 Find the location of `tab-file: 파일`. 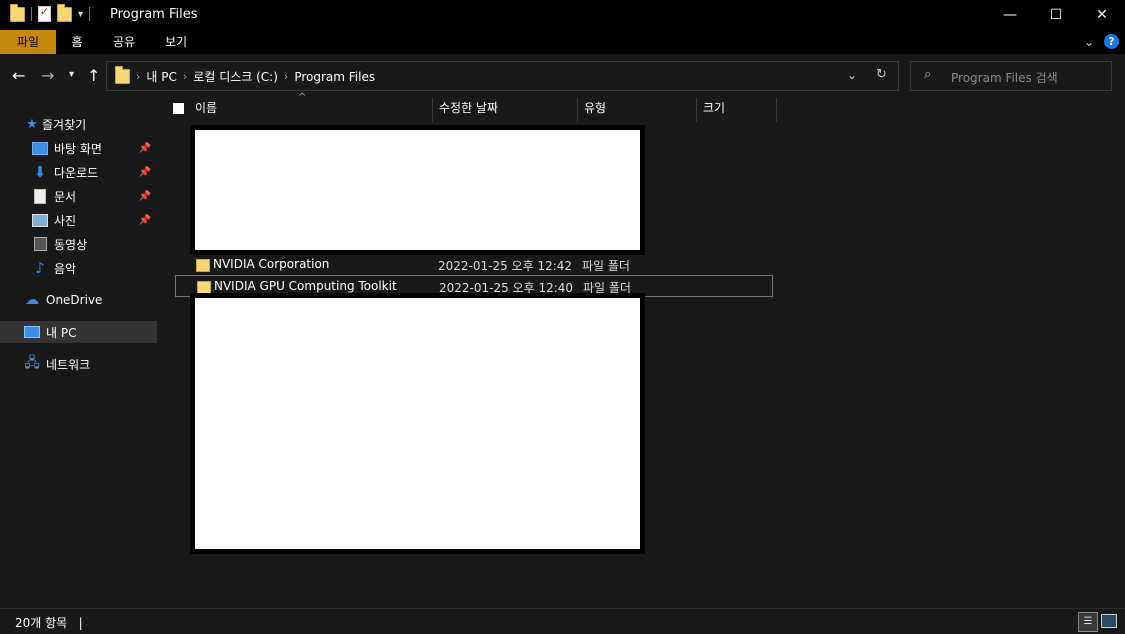

tab-file: 파일 is located at coordinates (28, 42).